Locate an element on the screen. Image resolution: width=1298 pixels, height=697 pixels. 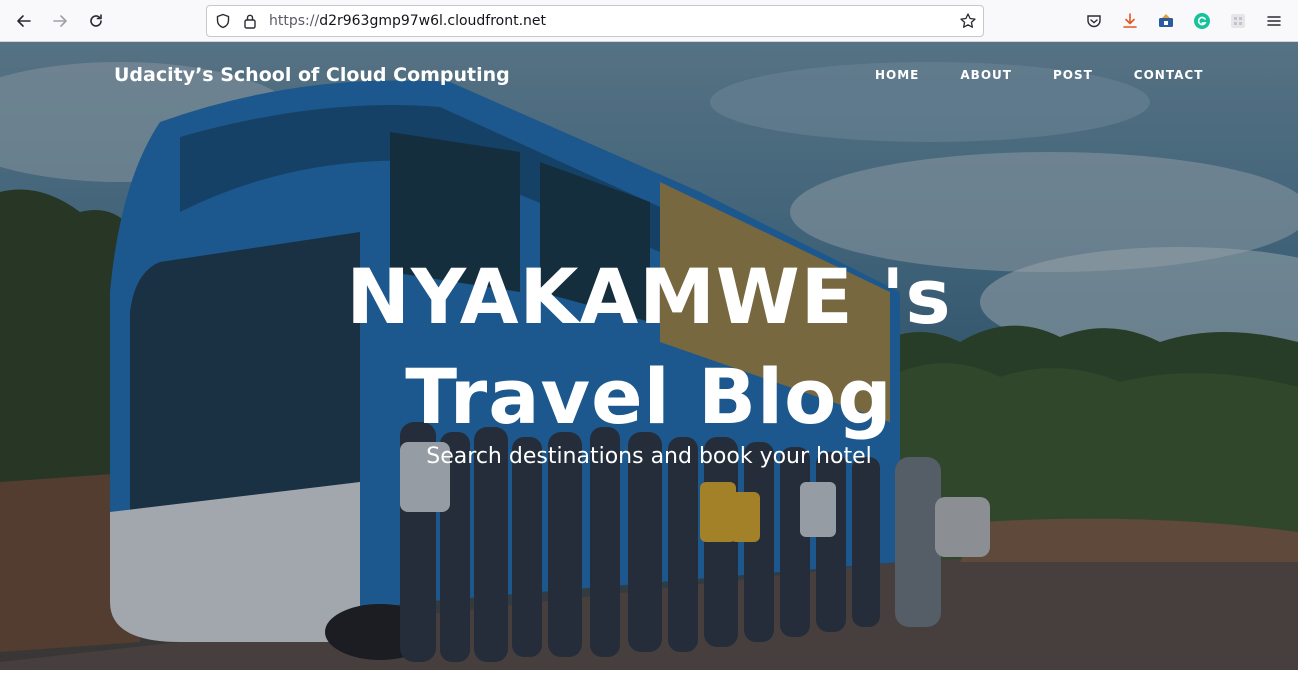
shield-icon is located at coordinates (223, 23).